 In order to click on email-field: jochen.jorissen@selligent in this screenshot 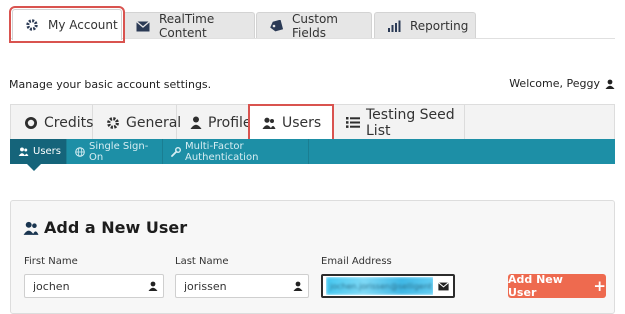, I will do `click(388, 286)`.